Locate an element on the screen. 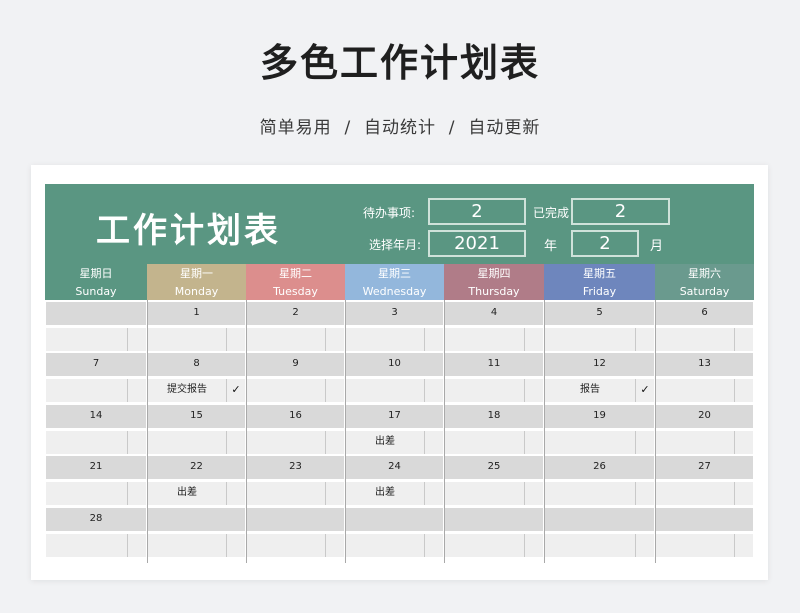  date-cell: 23 is located at coordinates (295, 467).